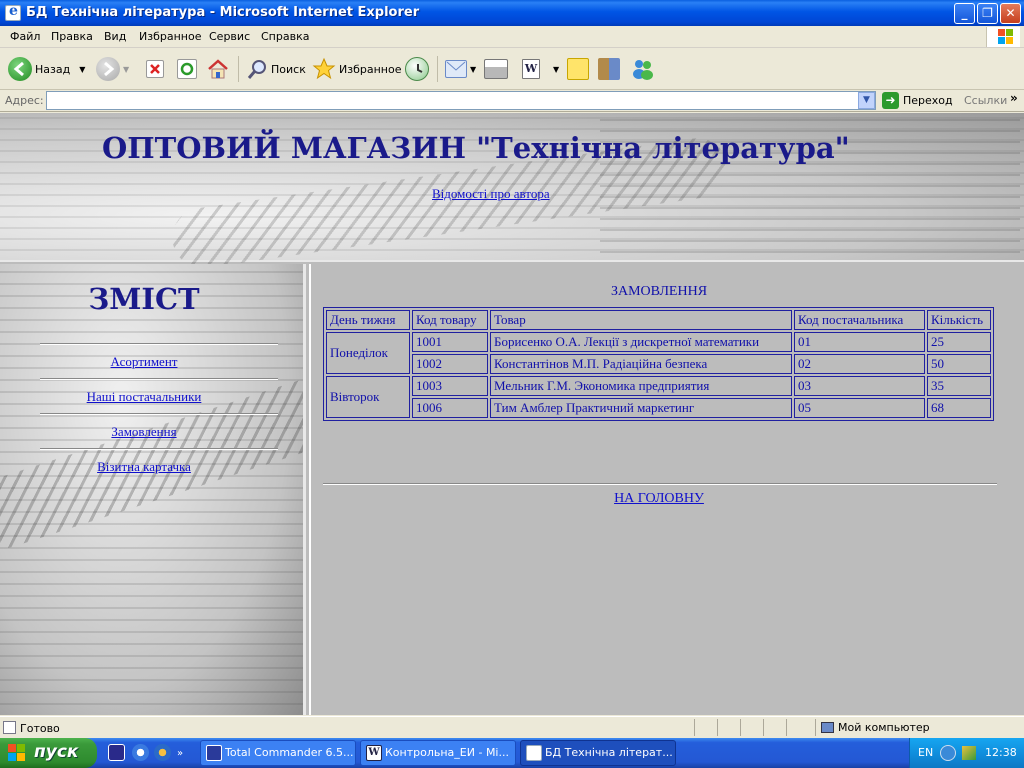  I want to click on menu-favorites: Избранное, so click(170, 36).